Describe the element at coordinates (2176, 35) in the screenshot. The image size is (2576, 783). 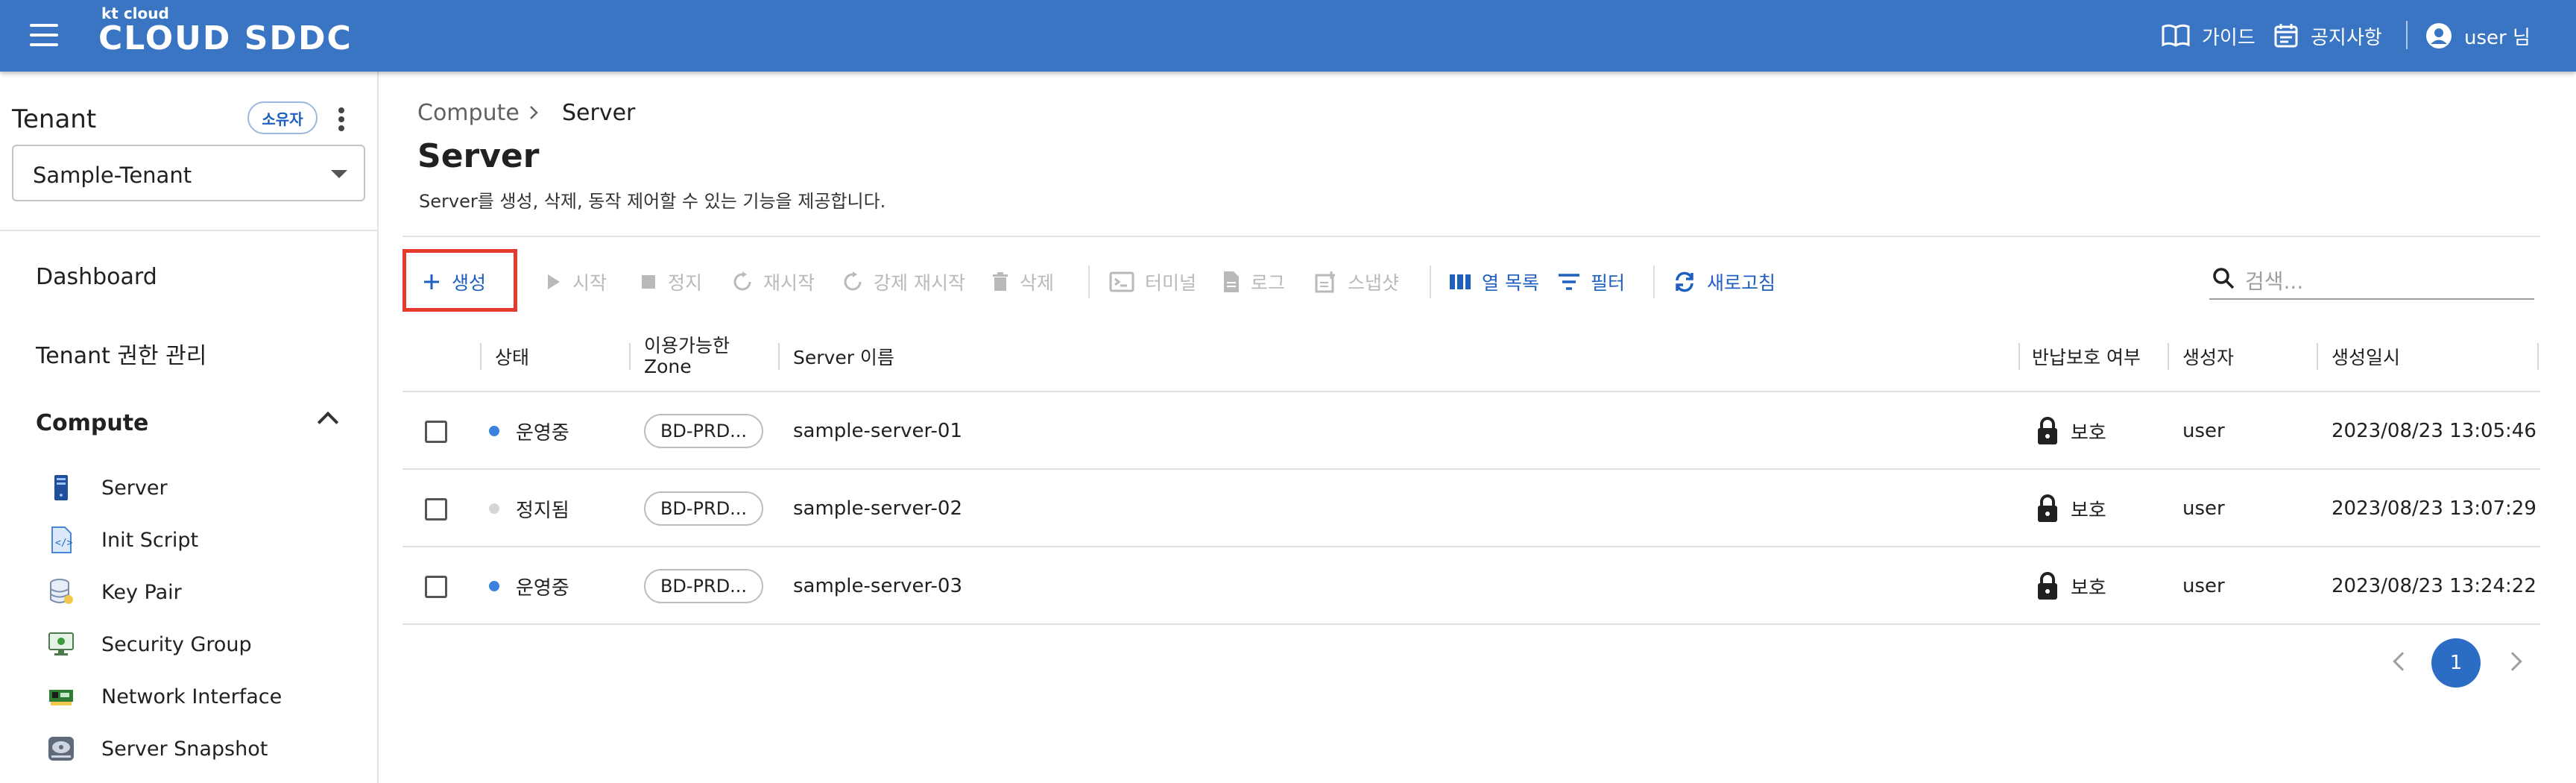
I see `book-icon` at that location.